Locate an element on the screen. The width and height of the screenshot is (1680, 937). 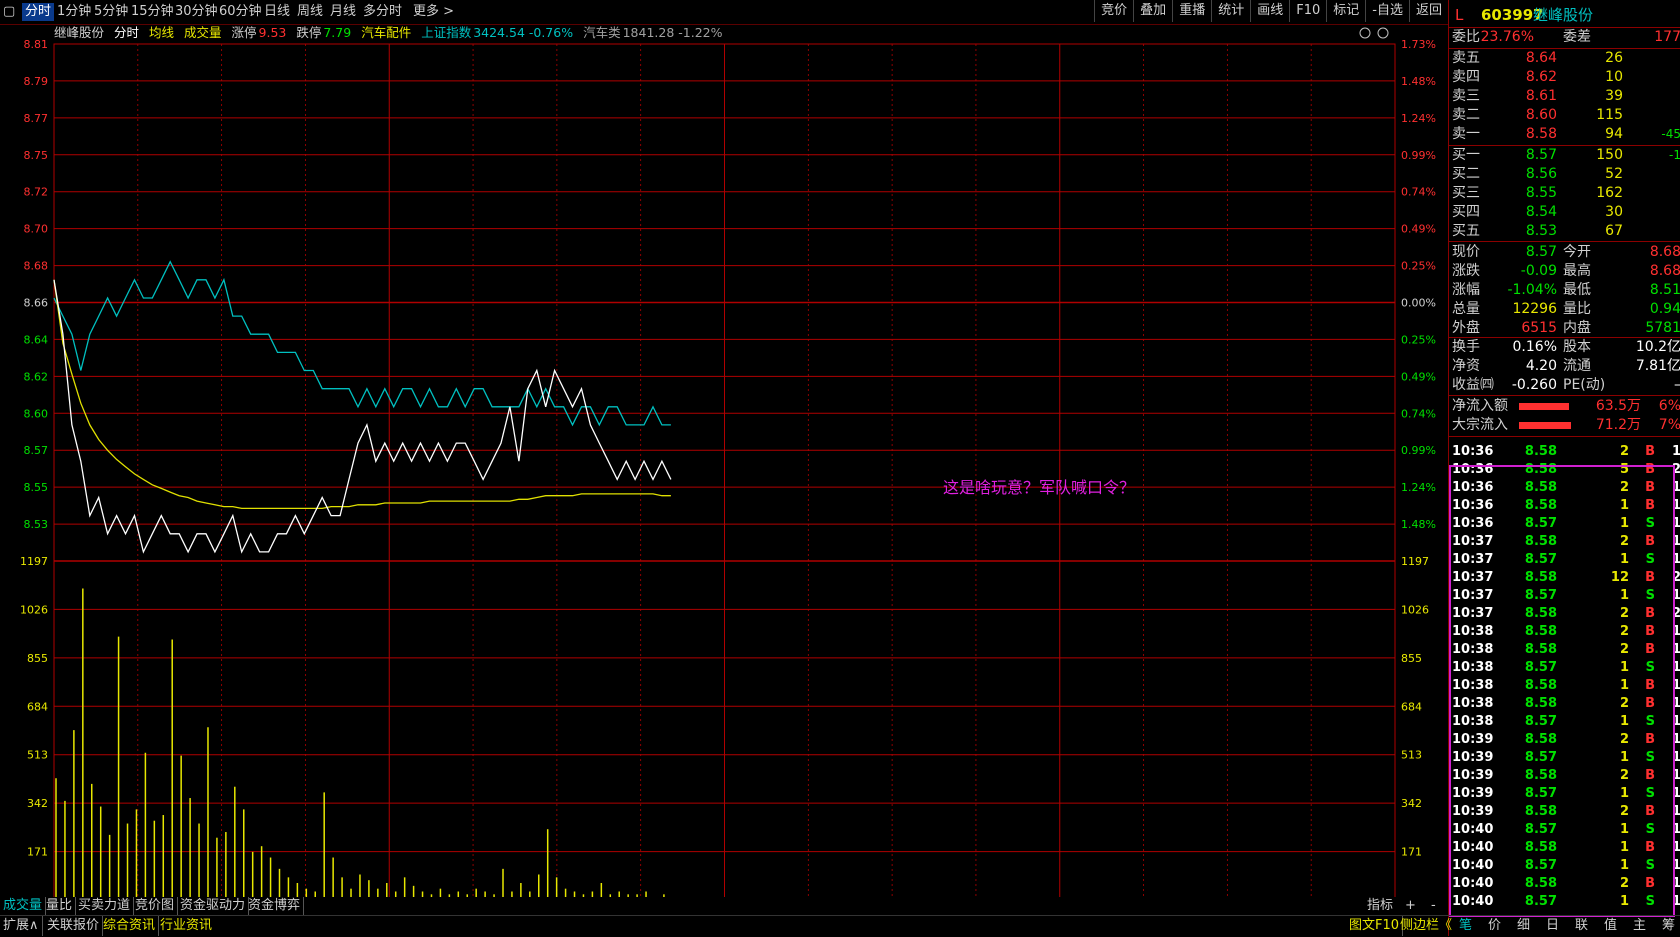
price-tick-label: 8.79 is located at coordinates (36, 81).